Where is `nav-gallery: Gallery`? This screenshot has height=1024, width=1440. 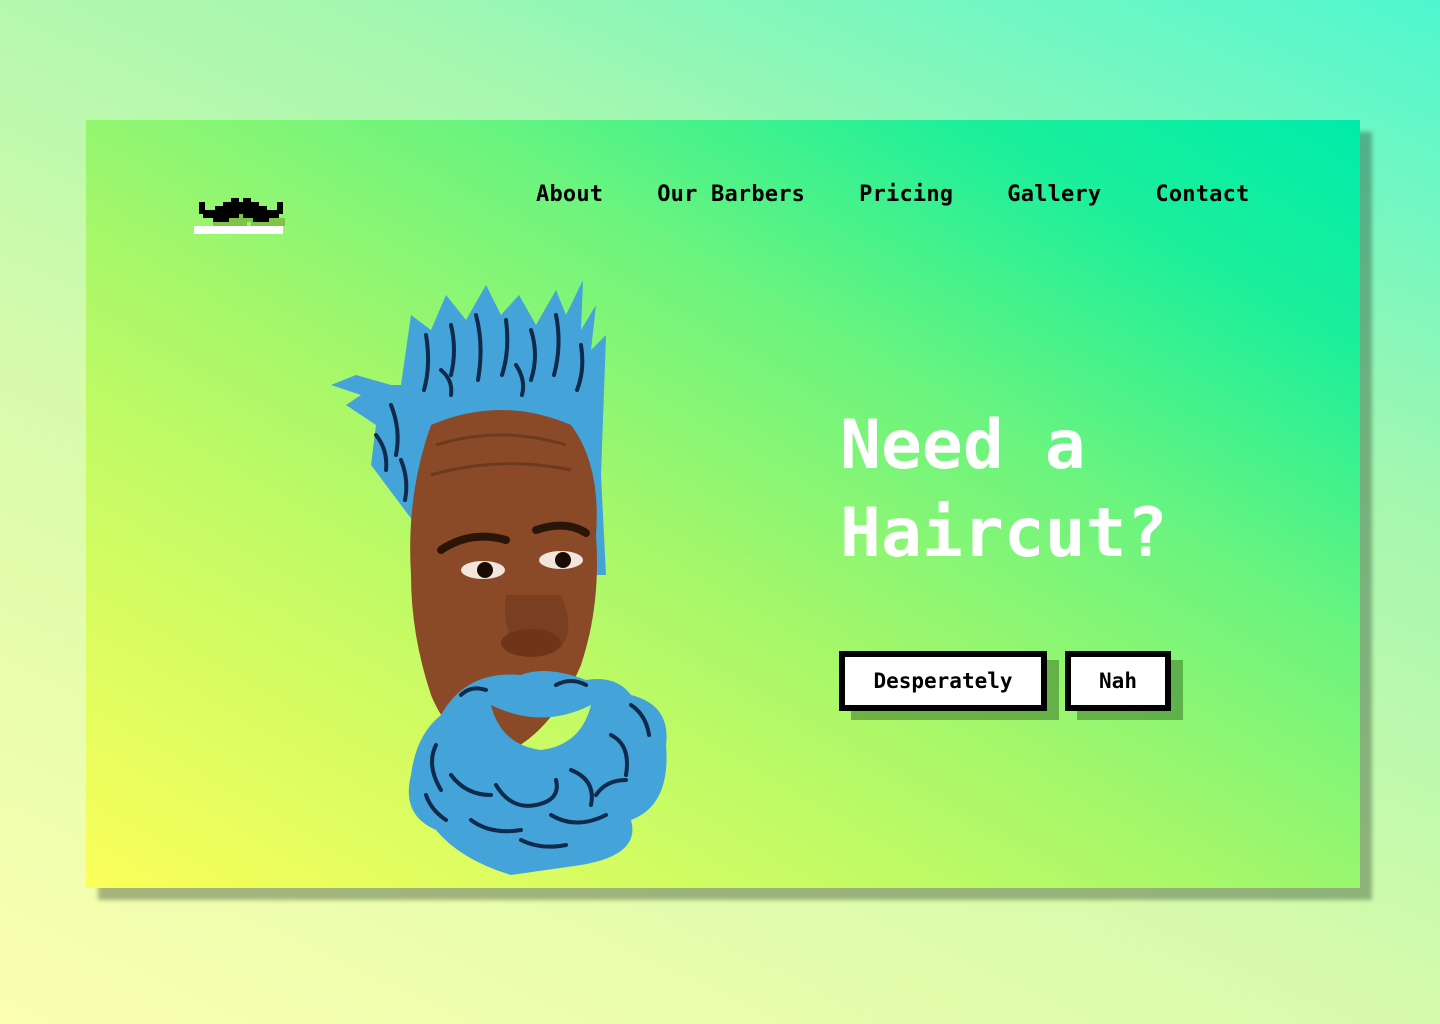
nav-gallery: Gallery is located at coordinates (1054, 194).